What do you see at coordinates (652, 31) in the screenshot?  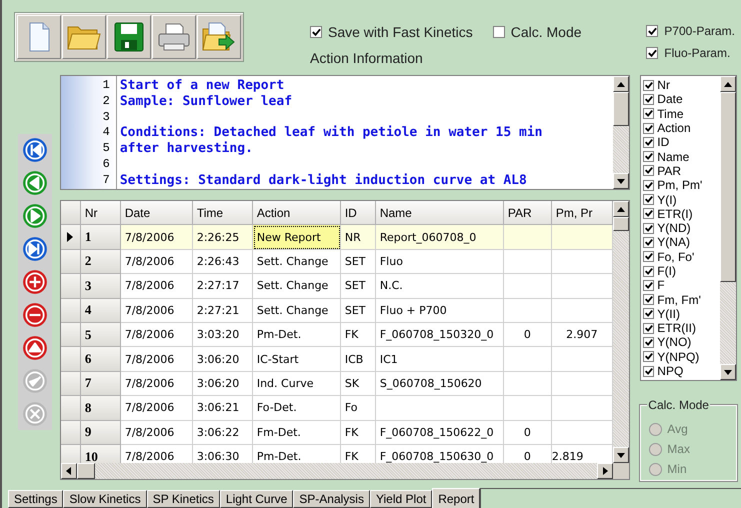 I see `checkmark-icon` at bounding box center [652, 31].